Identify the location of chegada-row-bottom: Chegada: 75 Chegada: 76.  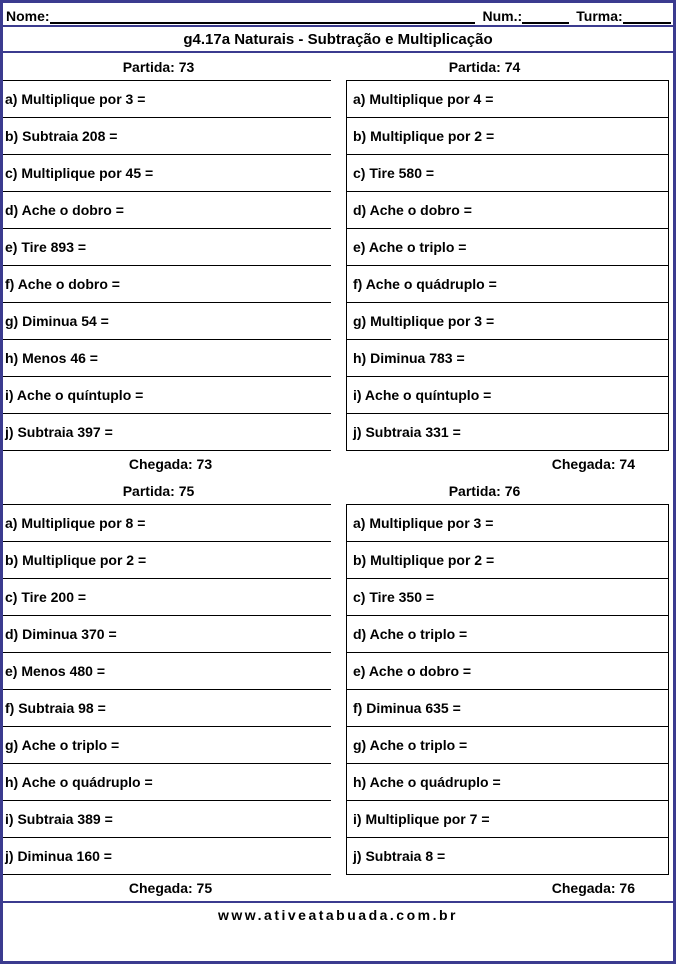
(338, 888).